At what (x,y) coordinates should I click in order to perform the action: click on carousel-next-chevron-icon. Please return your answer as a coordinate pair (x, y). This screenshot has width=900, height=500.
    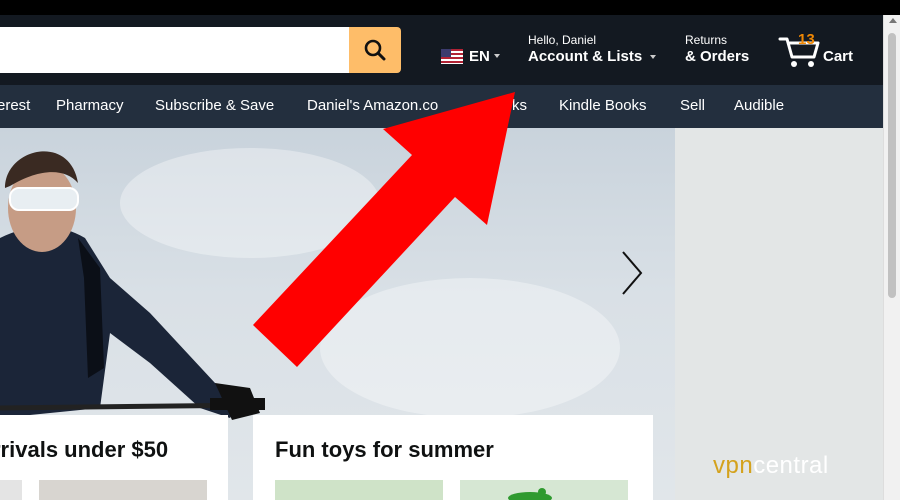
    Looking at the image, I should click on (632, 273).